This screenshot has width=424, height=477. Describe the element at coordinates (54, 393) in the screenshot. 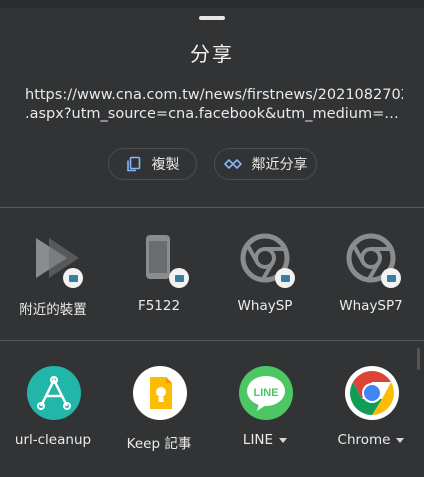

I see `url-cleanup-icon` at that location.